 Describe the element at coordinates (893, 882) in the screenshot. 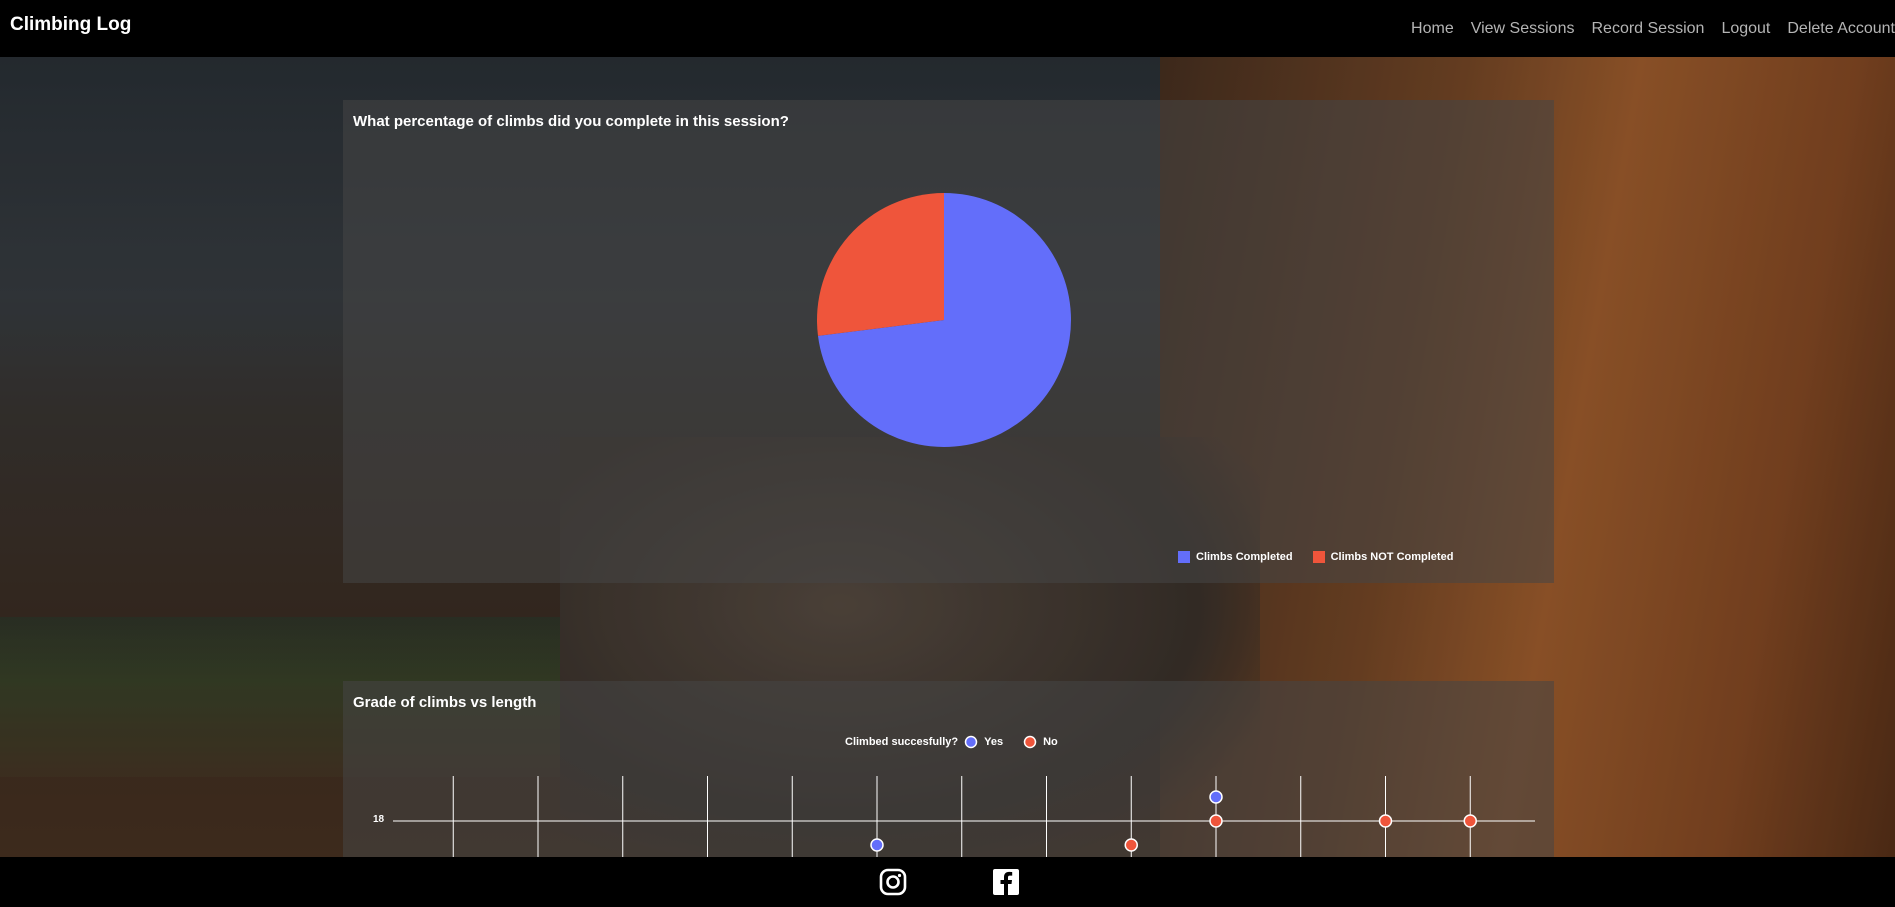

I see `instagram-icon` at that location.